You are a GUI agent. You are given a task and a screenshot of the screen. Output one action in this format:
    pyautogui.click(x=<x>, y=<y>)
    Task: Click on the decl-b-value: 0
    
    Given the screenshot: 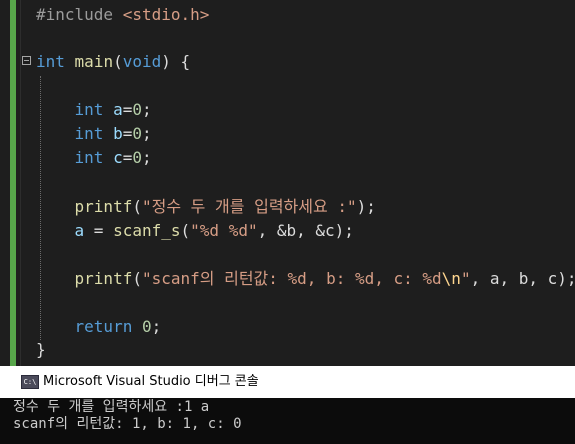 What is the action you would take?
    pyautogui.click(x=137, y=133)
    